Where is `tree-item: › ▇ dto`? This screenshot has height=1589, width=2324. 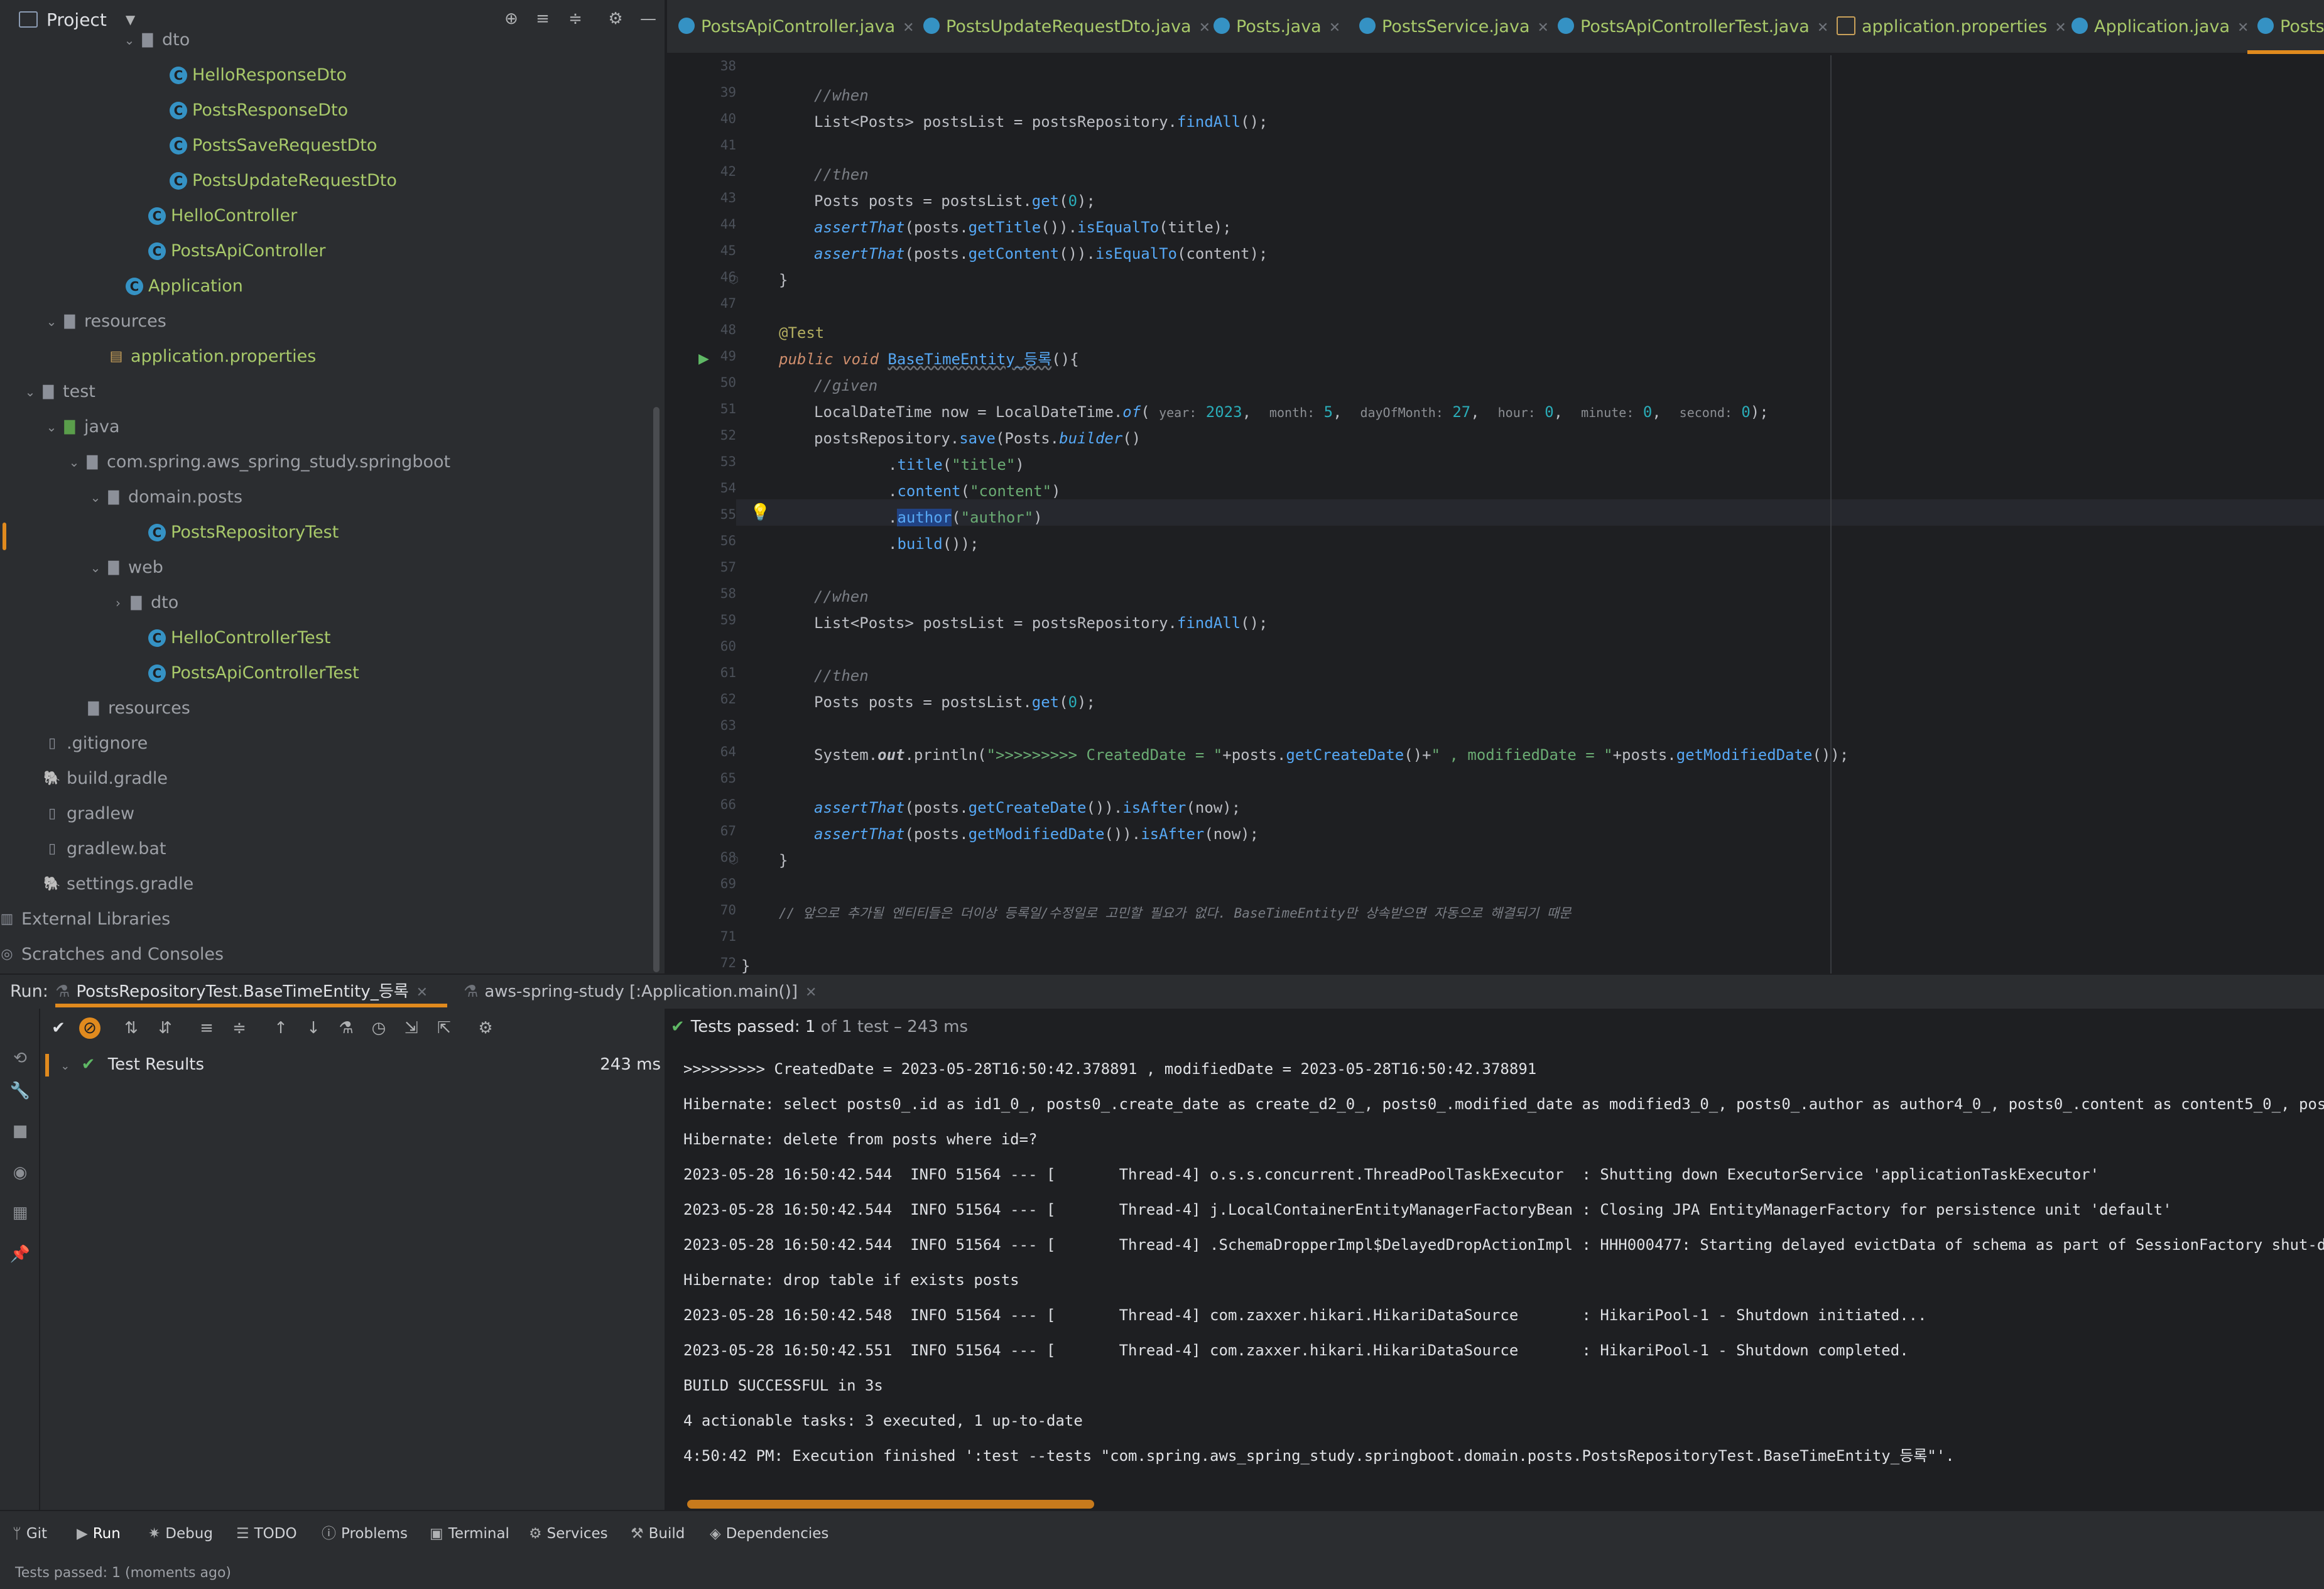 tree-item: › ▇ dto is located at coordinates (147, 603).